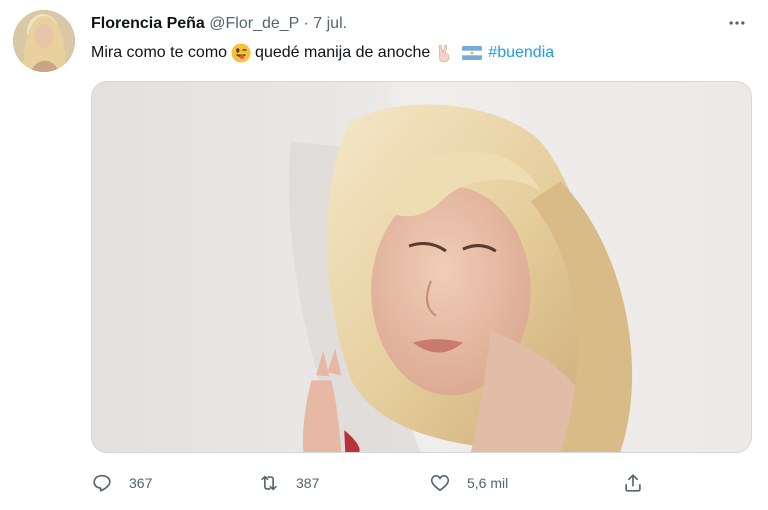 The image size is (768, 510). Describe the element at coordinates (269, 483) in the screenshot. I see `retweet-icon` at that location.